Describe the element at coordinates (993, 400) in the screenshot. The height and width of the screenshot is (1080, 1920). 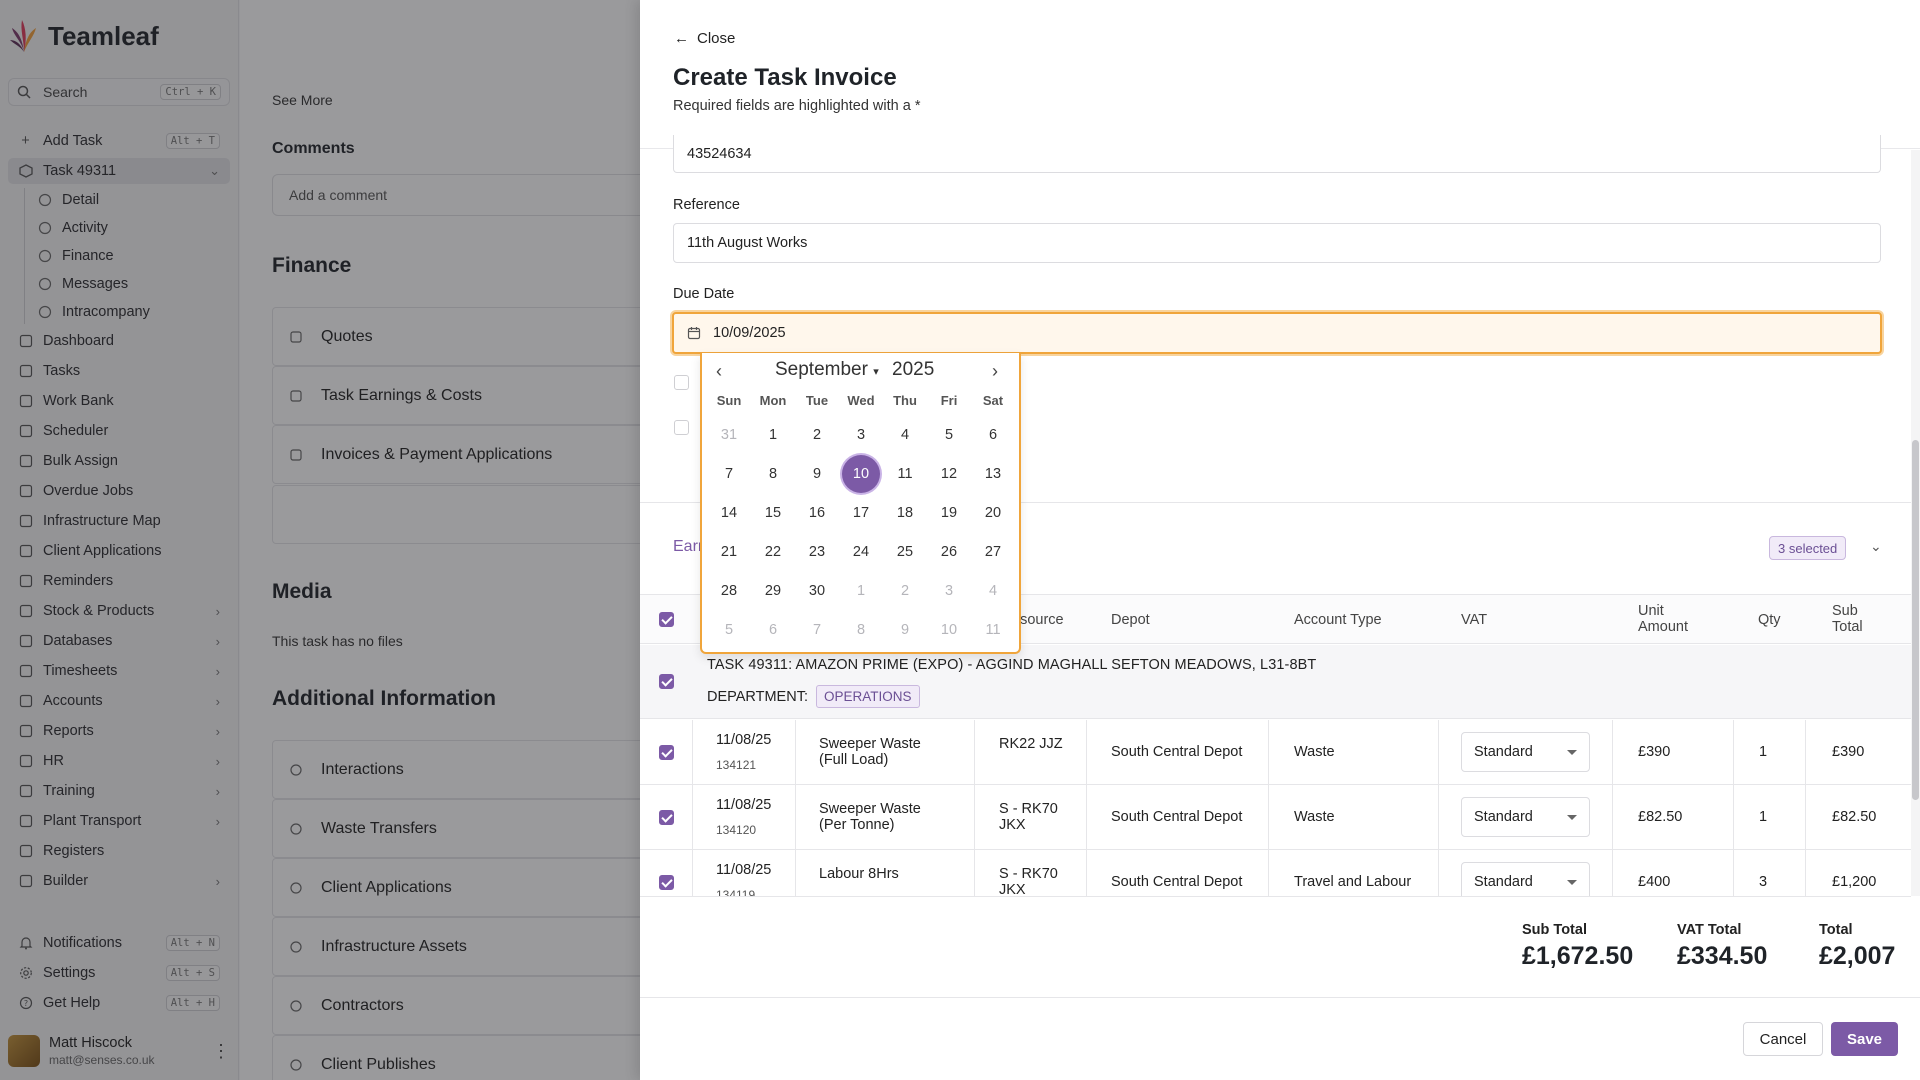
I see `weekday-header: Sat` at that location.